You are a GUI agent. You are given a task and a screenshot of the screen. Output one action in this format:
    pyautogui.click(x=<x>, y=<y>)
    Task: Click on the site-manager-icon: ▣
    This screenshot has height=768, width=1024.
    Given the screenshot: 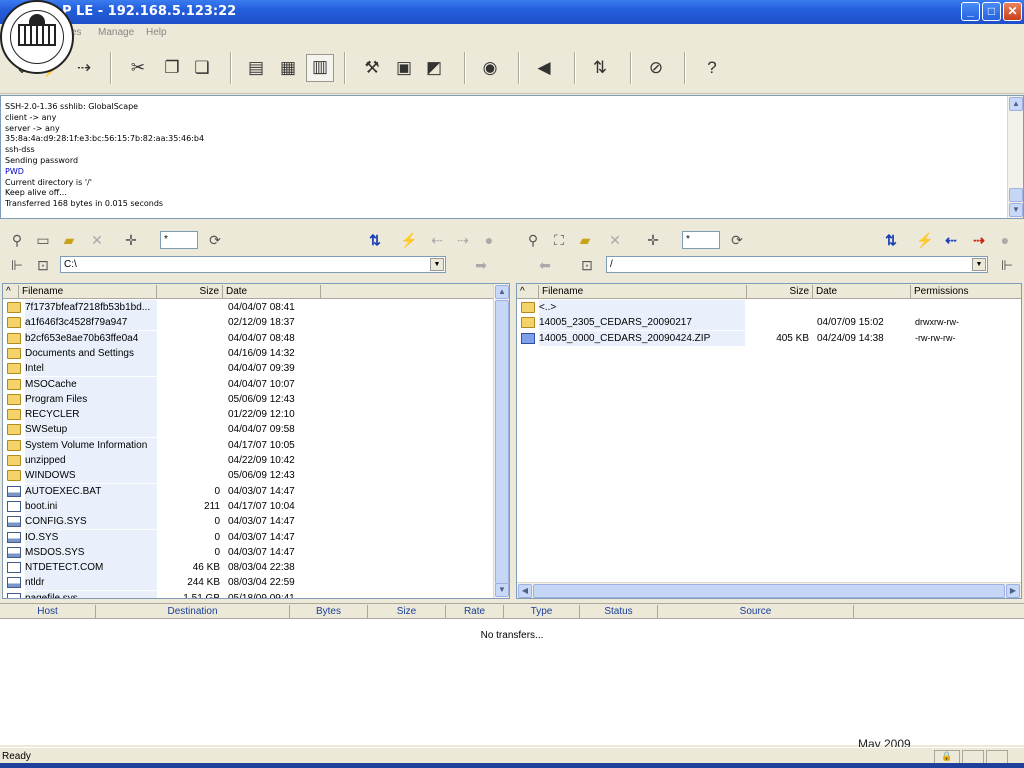 What is the action you would take?
    pyautogui.click(x=404, y=68)
    